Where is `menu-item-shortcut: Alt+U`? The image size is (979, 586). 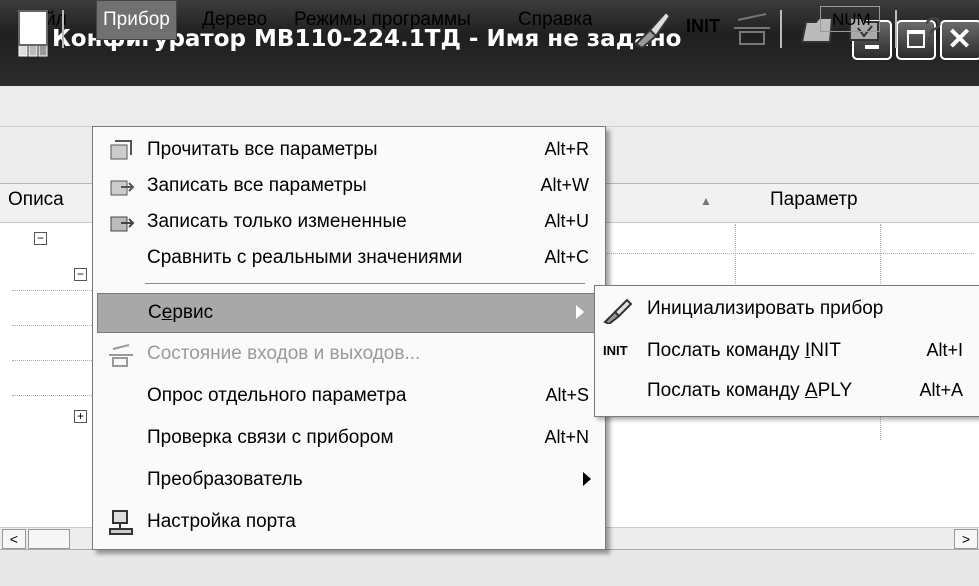
menu-item-shortcut: Alt+U is located at coordinates (566, 221).